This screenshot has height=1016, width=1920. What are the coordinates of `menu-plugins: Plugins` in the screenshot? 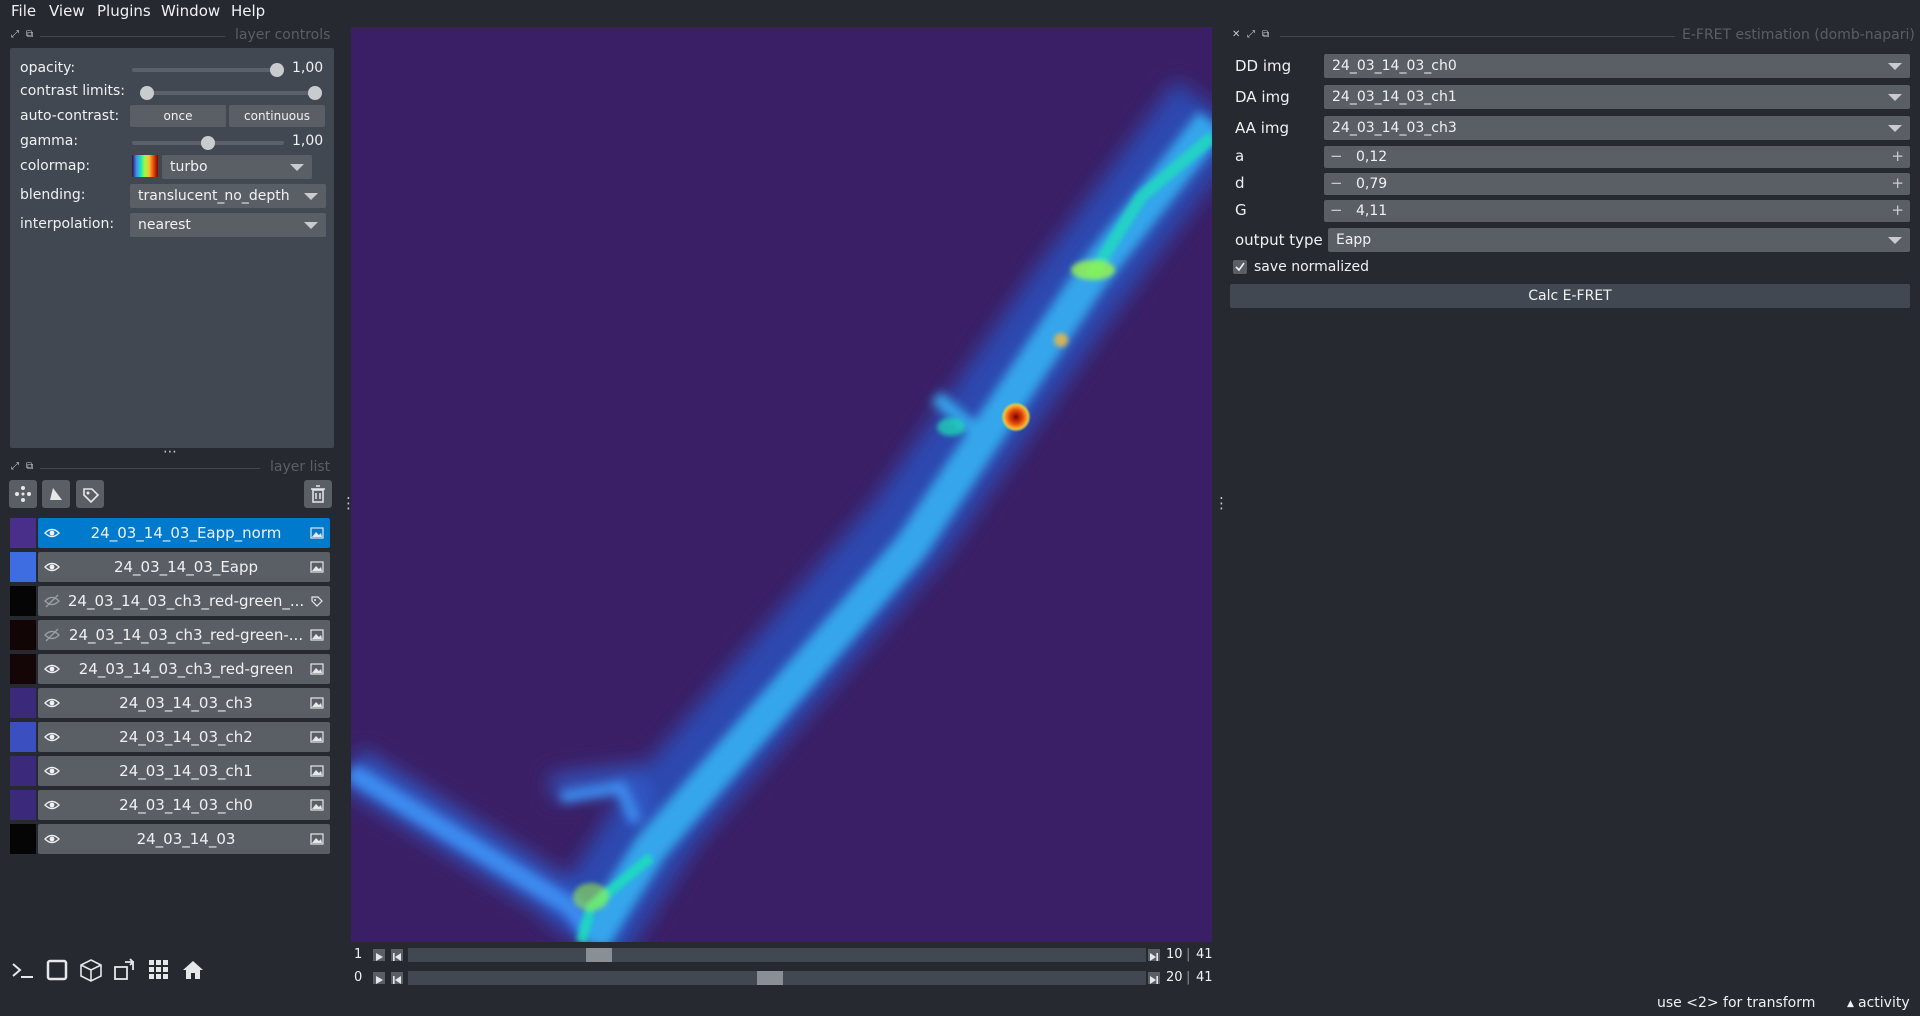 It's located at (124, 11).